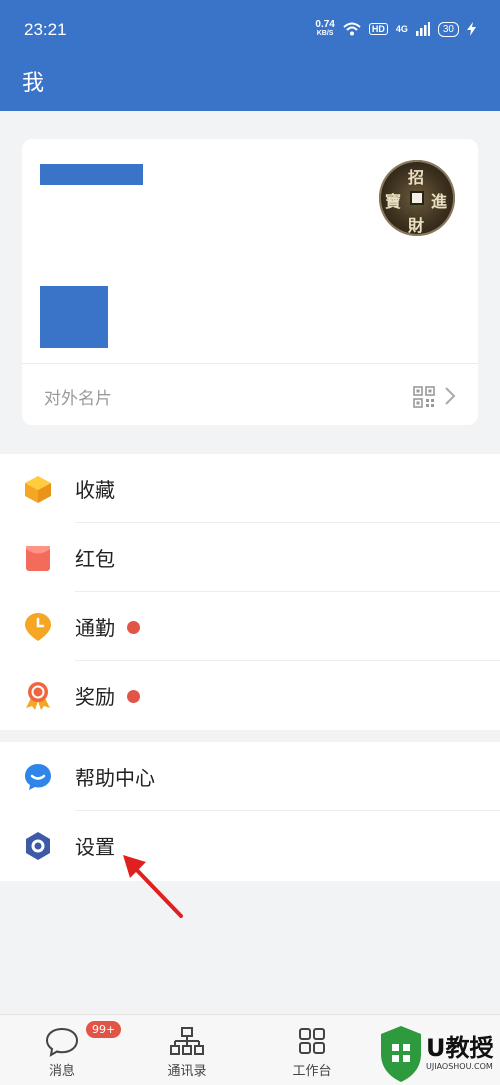 This screenshot has height=1085, width=500. What do you see at coordinates (38, 696) in the screenshot?
I see `medal-icon` at bounding box center [38, 696].